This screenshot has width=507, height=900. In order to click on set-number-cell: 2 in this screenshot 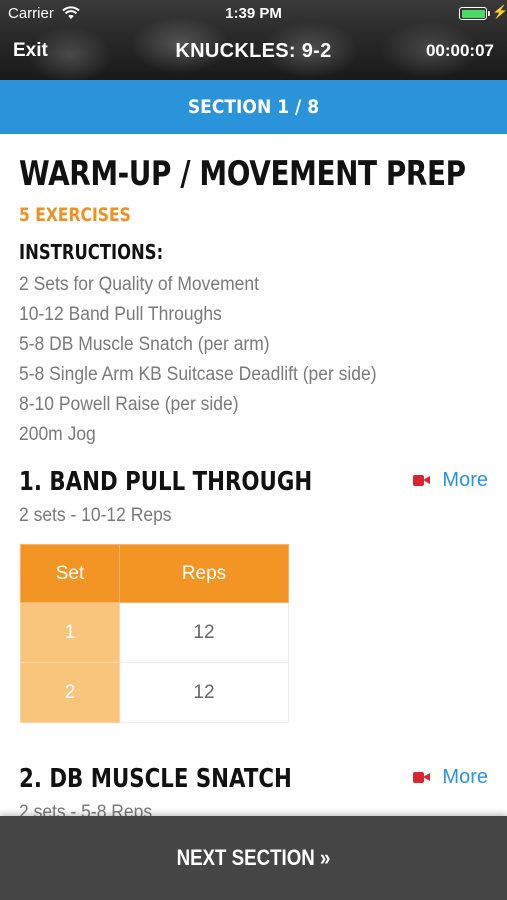, I will do `click(70, 692)`.